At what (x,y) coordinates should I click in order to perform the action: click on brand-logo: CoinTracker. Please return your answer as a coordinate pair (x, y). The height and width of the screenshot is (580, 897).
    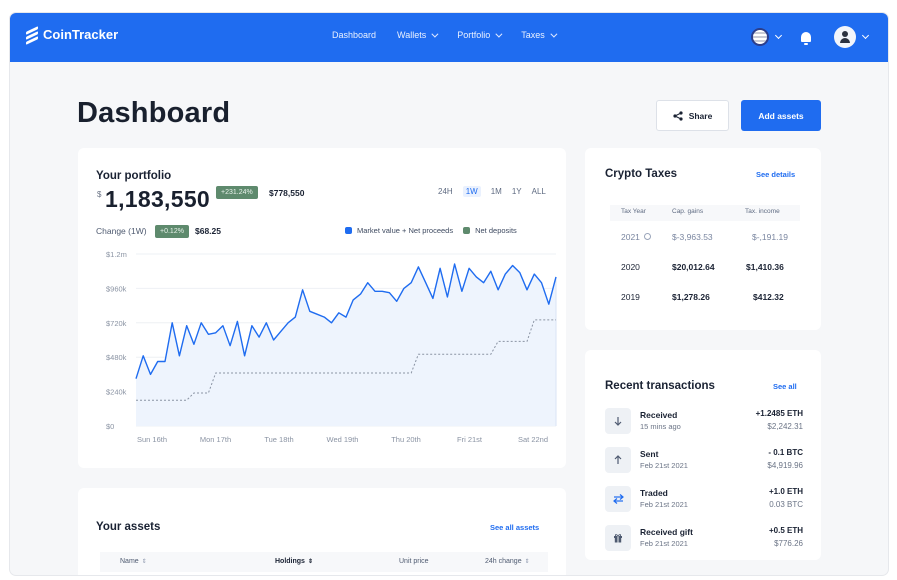
    Looking at the image, I should click on (72, 35).